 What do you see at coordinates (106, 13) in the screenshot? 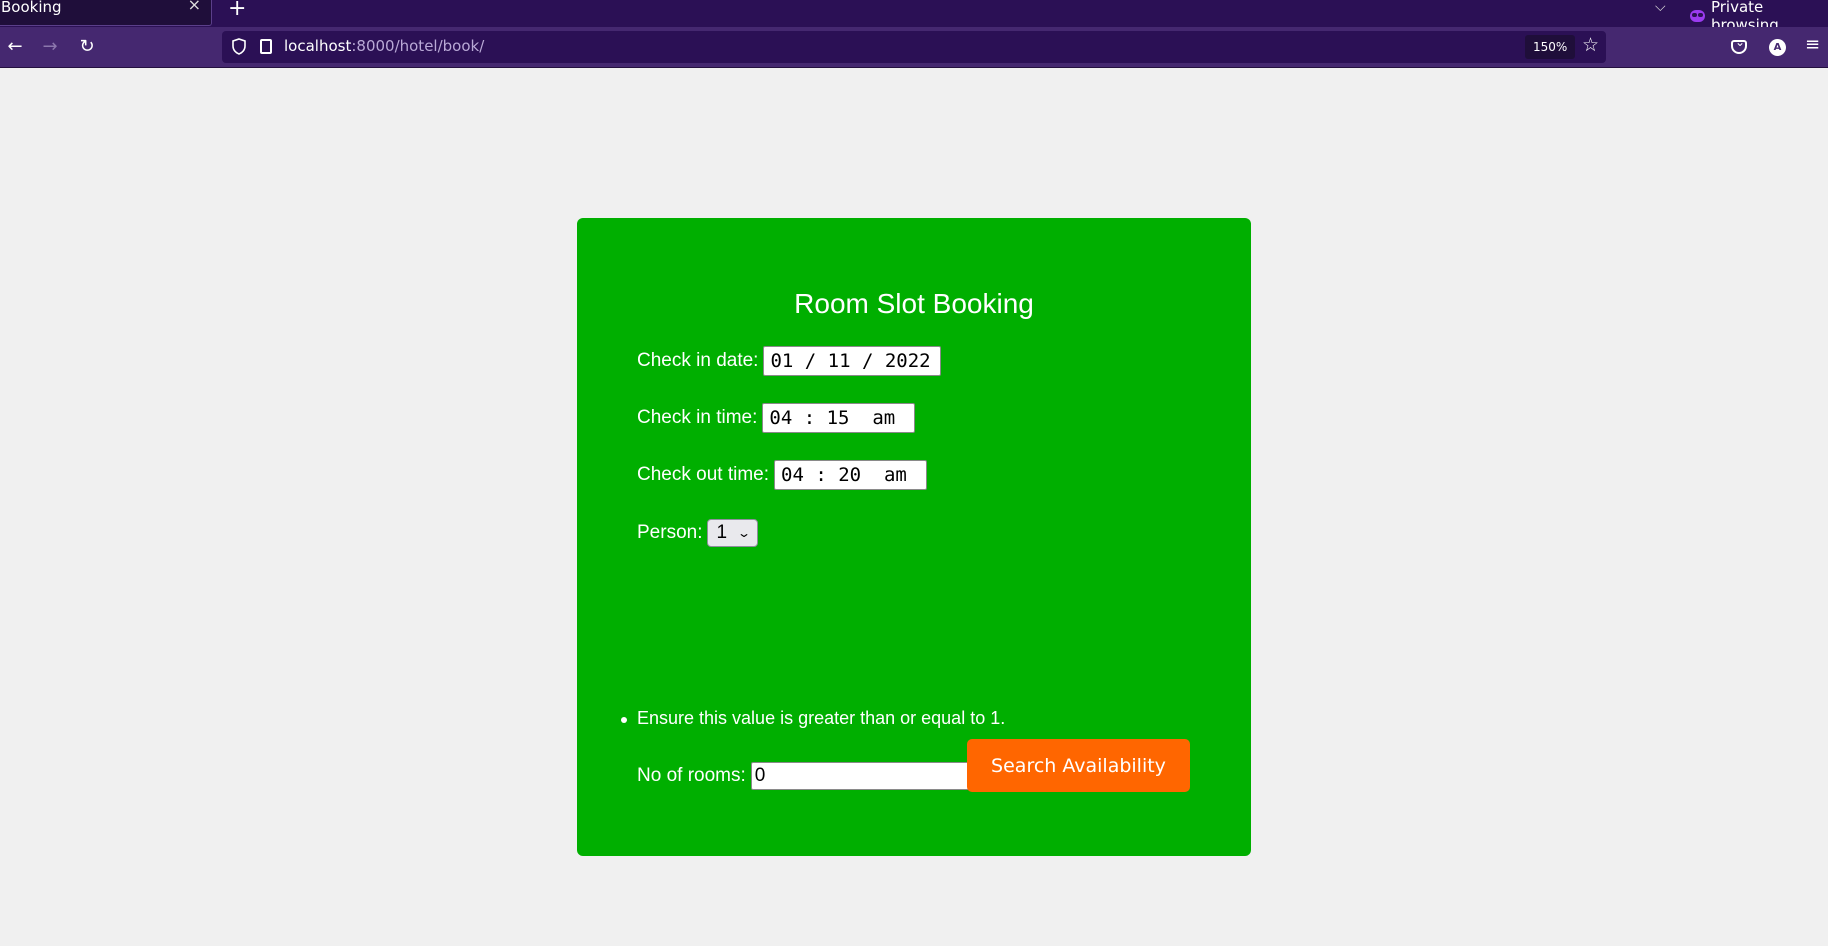
I see `tab-booking: Booking ×` at bounding box center [106, 13].